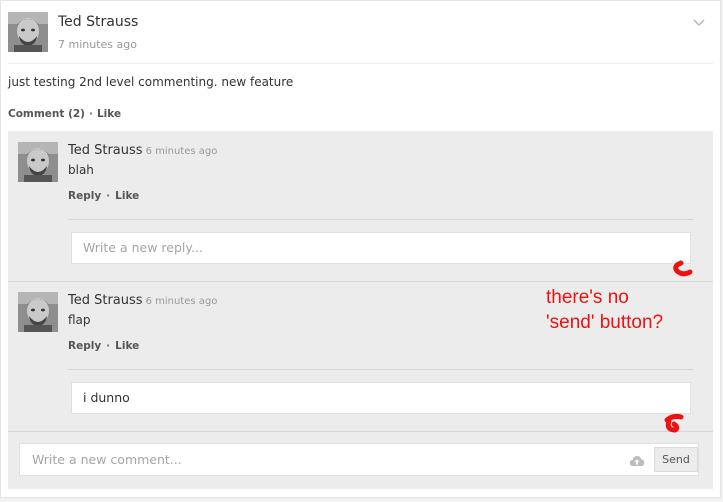  I want to click on comment-text: blah, so click(81, 170).